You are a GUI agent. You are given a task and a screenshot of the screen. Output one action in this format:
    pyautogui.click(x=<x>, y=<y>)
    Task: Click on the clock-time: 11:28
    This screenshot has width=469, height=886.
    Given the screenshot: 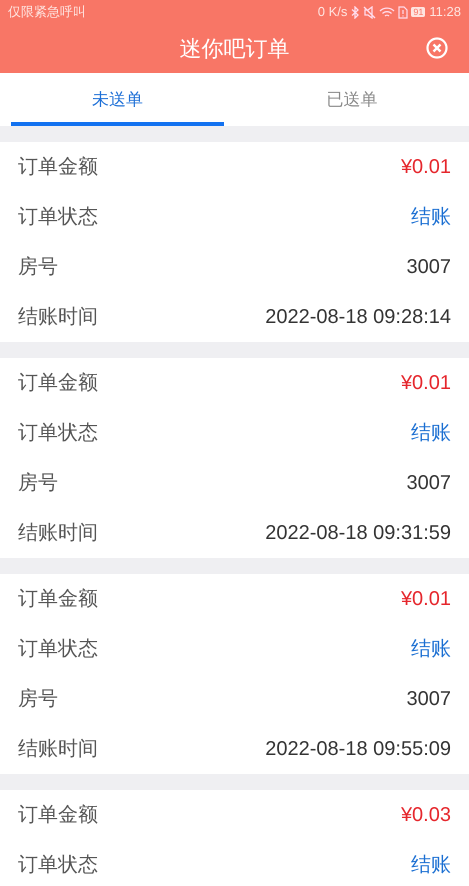 What is the action you would take?
    pyautogui.click(x=445, y=12)
    